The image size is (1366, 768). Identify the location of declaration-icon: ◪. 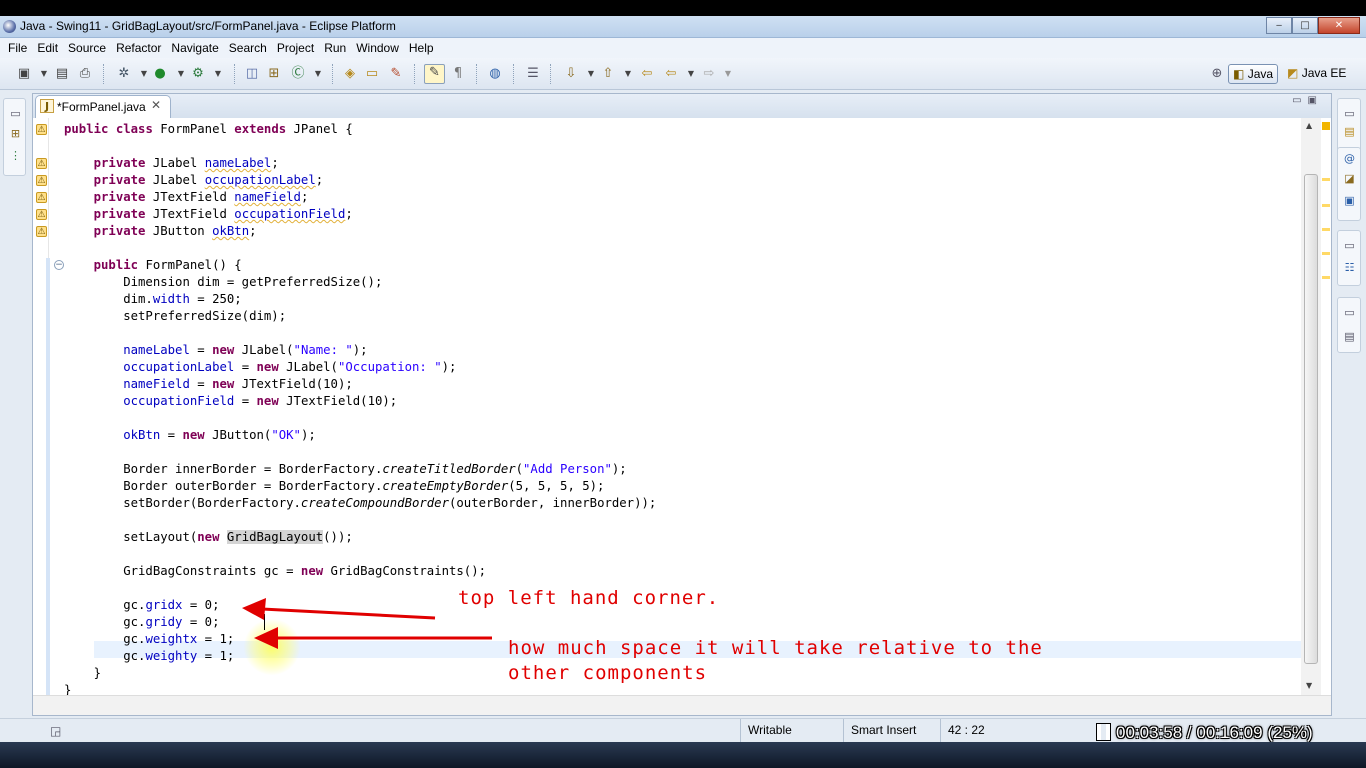
(1349, 178).